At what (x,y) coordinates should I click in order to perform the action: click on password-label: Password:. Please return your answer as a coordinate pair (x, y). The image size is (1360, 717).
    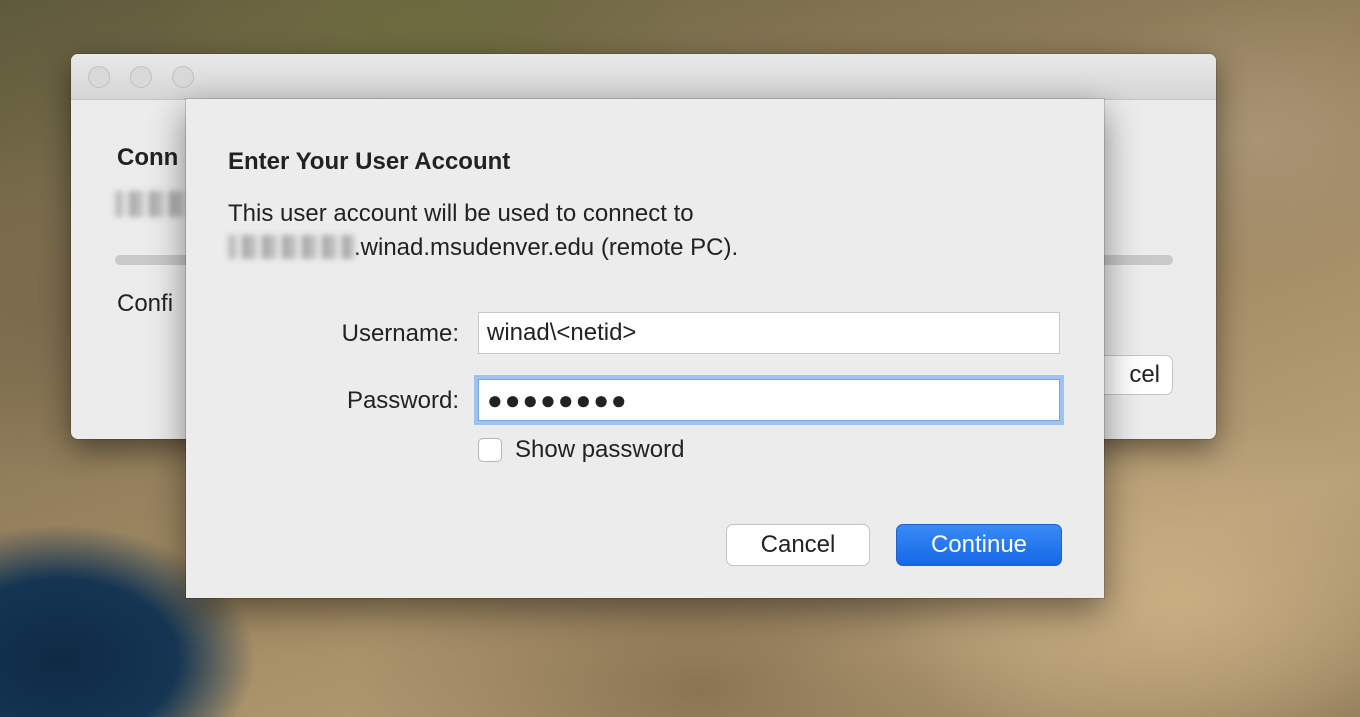
    Looking at the image, I should click on (402, 400).